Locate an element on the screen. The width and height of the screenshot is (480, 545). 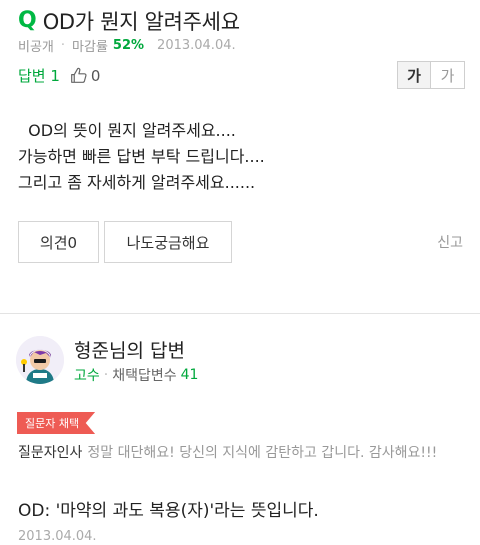
avatar-illustration is located at coordinates (40, 360).